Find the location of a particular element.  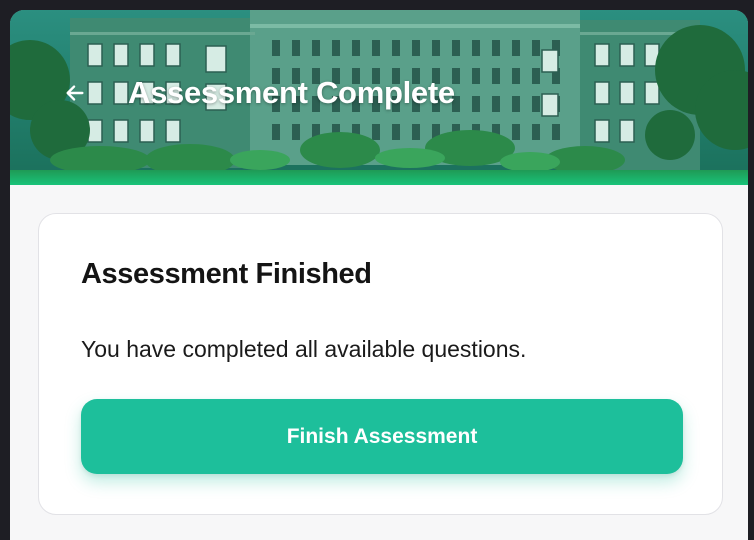

finish-button-label: Finish Assessment is located at coordinates (382, 436).